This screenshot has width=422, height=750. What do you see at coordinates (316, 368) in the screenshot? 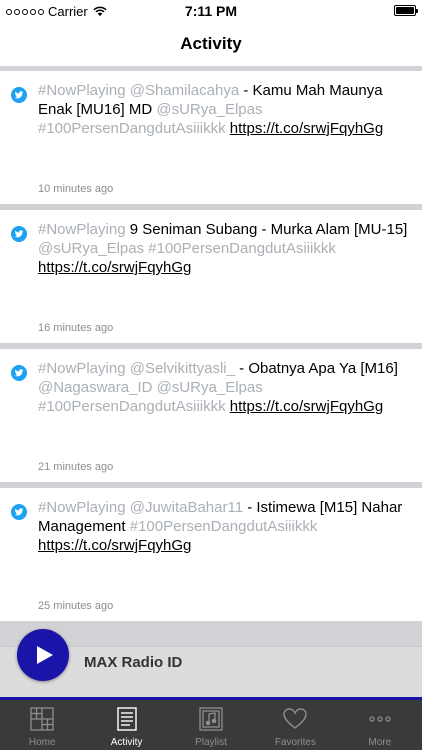
I see `tweet-text-segment: - Obatnya Apa Ya [M16]` at bounding box center [316, 368].